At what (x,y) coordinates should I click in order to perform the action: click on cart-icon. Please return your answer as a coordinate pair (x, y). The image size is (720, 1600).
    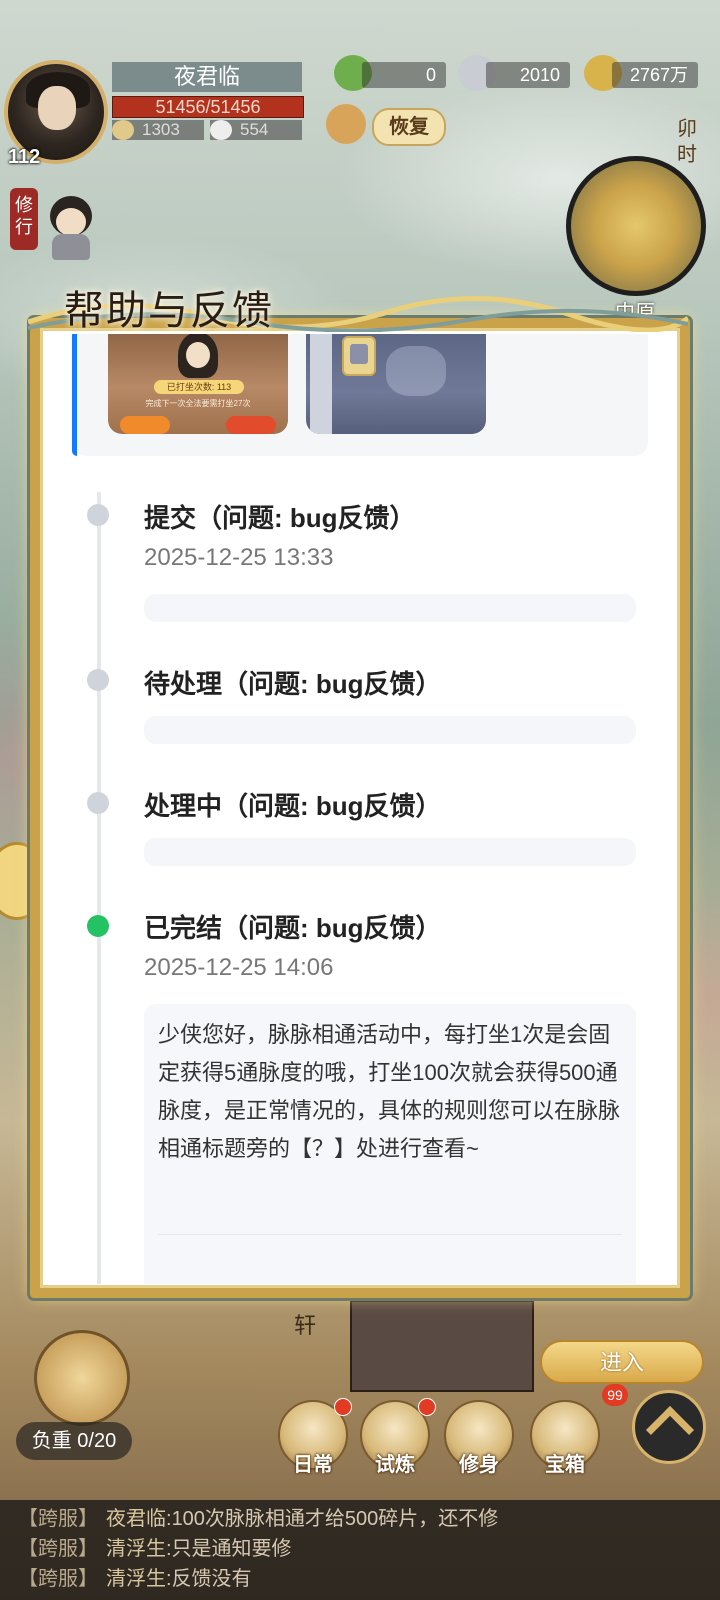
    Looking at the image, I should click on (82, 1378).